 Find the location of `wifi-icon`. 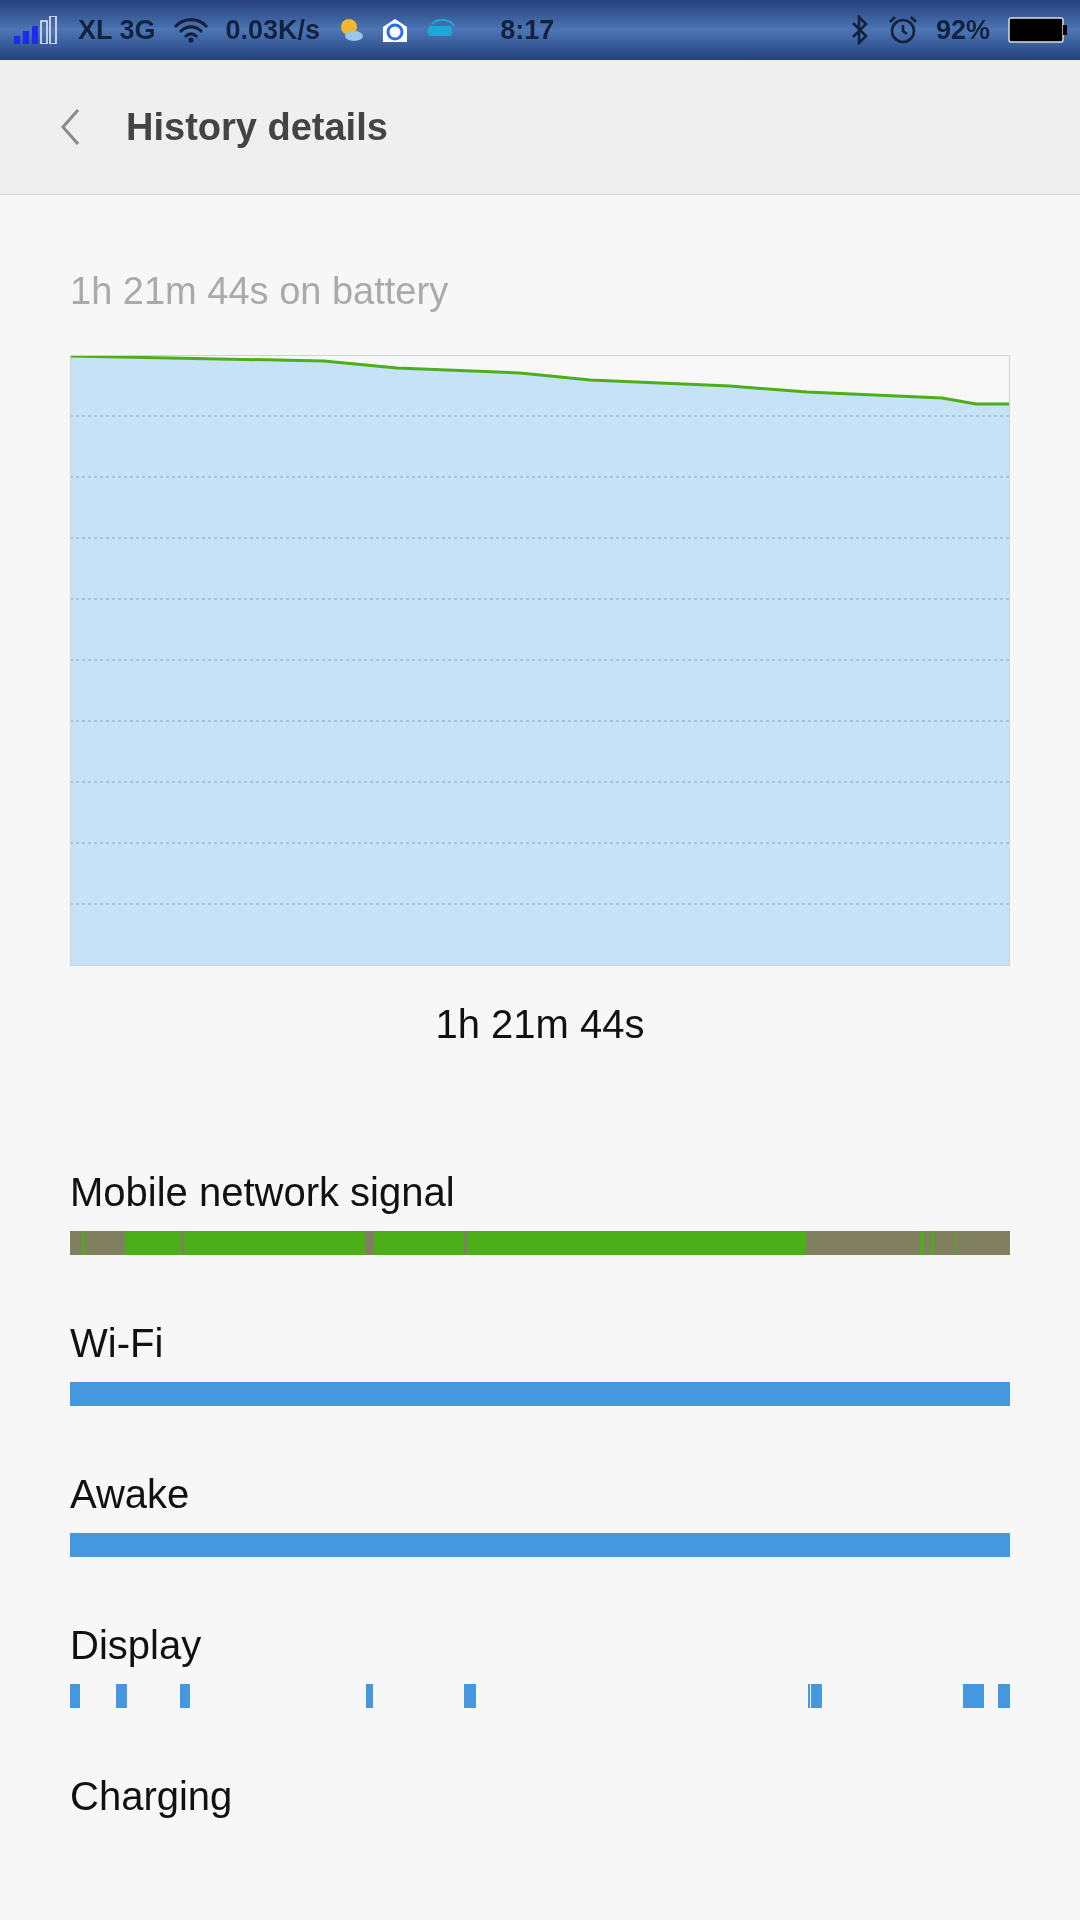

wifi-icon is located at coordinates (190, 30).